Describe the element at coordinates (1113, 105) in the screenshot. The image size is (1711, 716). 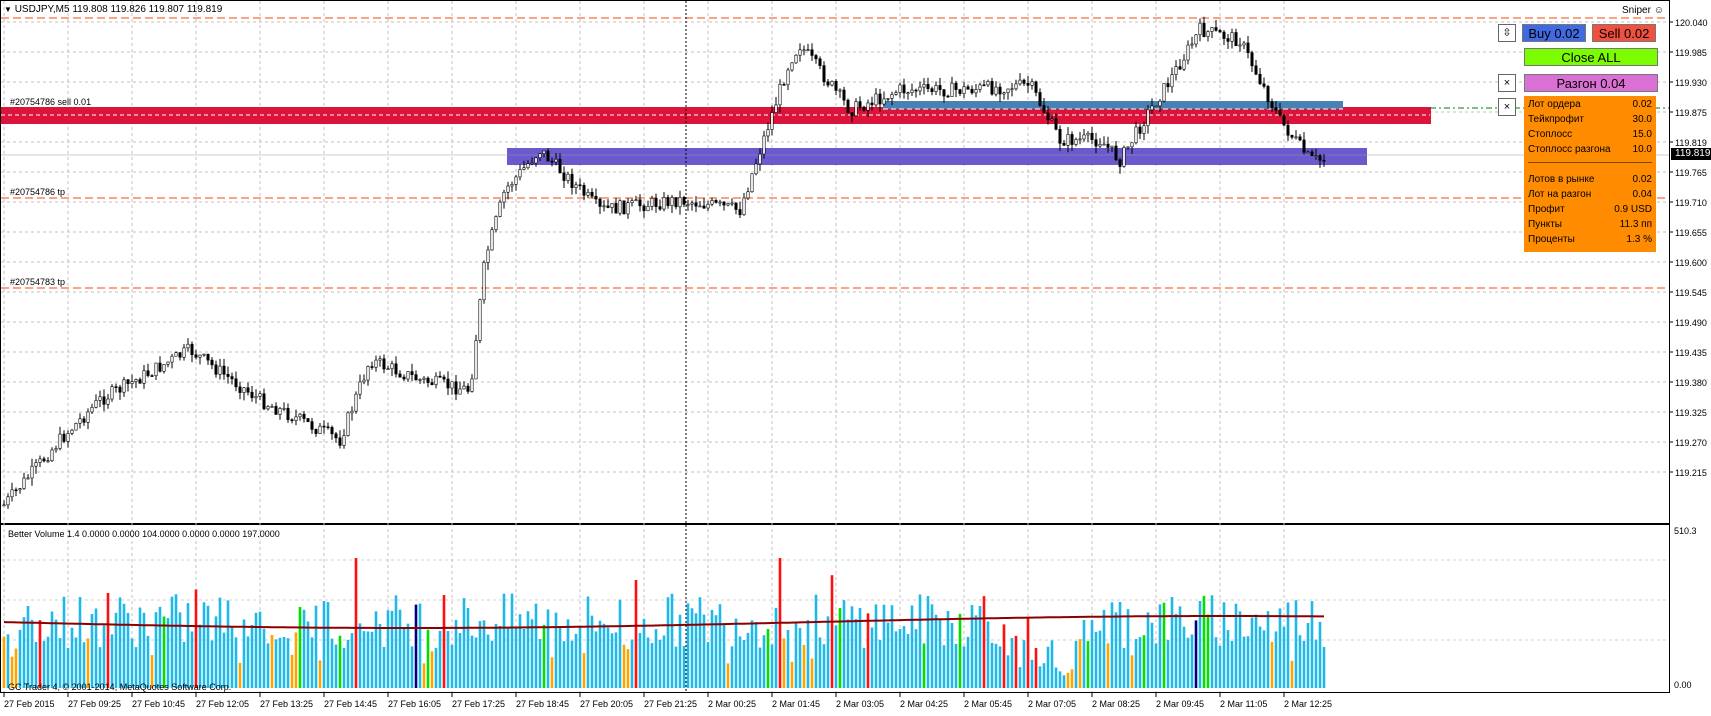
I see `level-zone` at that location.